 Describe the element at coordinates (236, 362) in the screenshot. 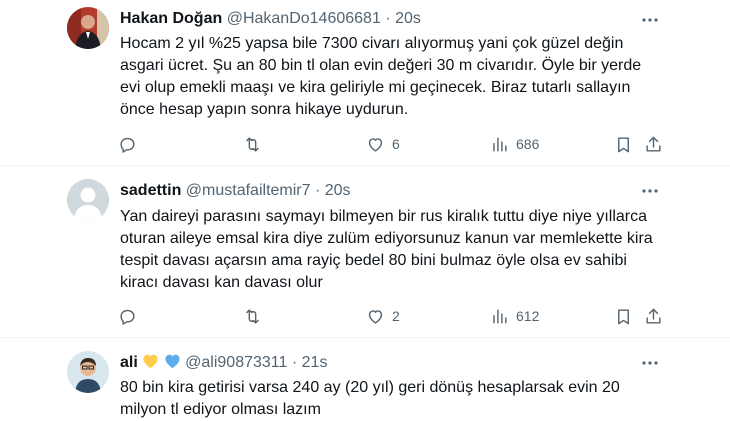

I see `author-handle: @ali90873311` at that location.